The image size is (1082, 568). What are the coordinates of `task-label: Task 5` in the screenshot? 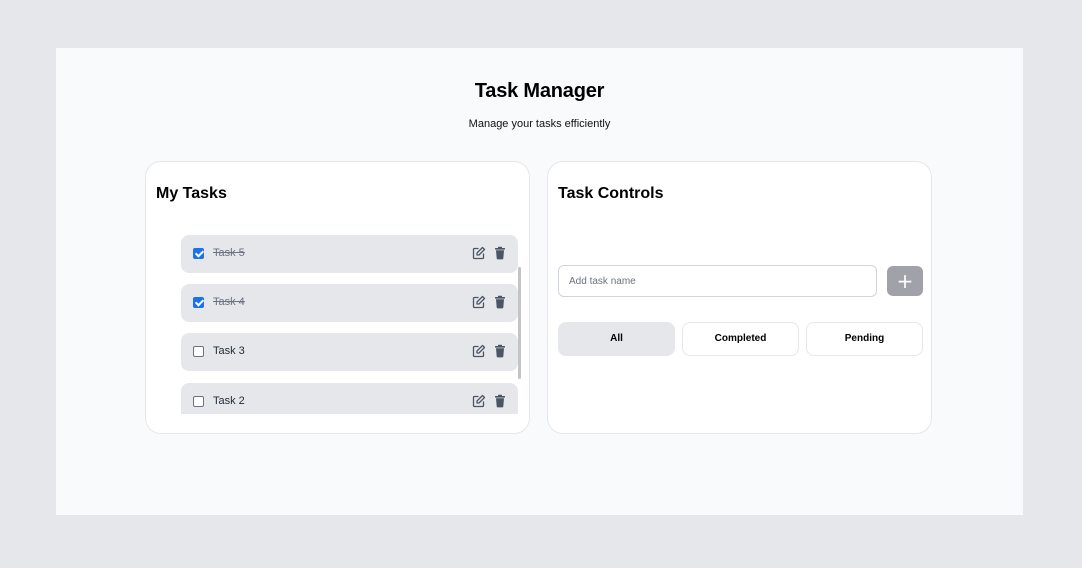 It's located at (229, 253).